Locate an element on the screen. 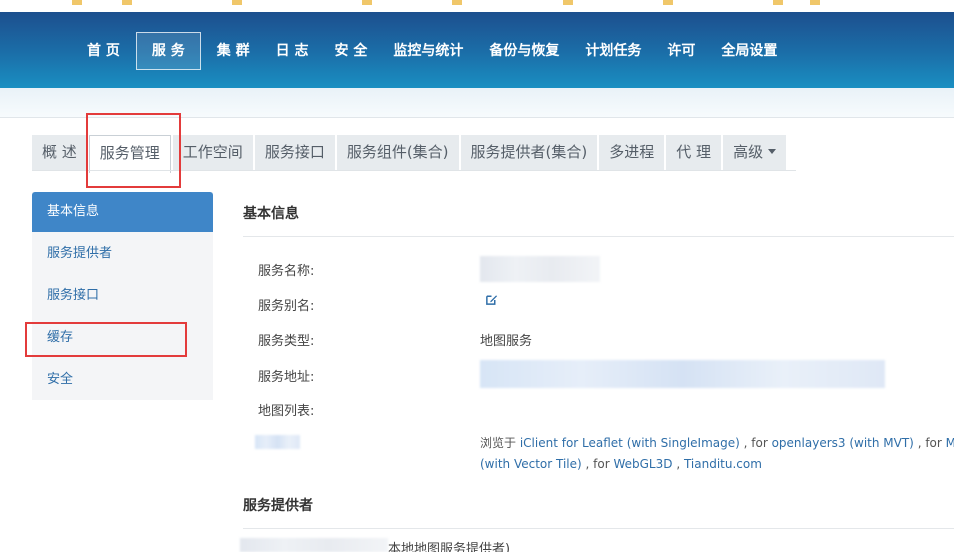  nav-home: 首 页 is located at coordinates (103, 51).